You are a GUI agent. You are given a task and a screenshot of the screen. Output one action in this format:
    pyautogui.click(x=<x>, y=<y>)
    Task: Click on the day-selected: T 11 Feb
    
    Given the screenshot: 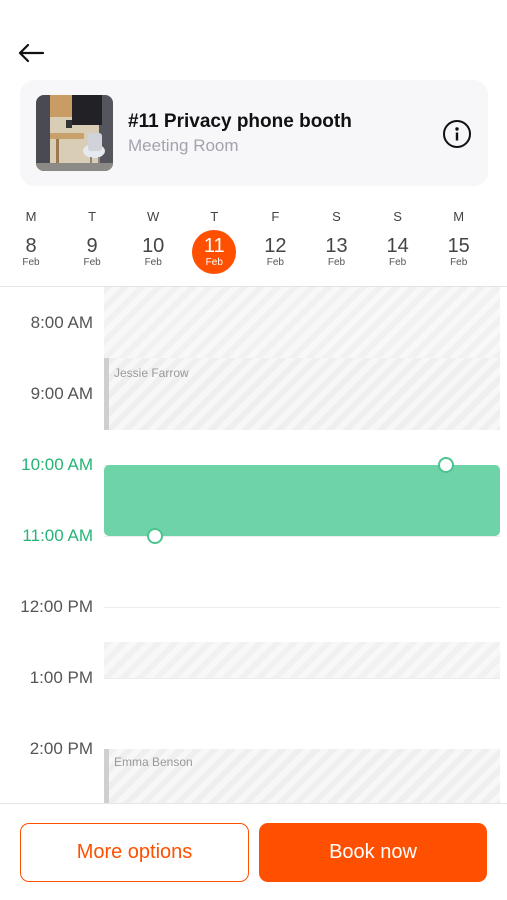 What is the action you would take?
    pyautogui.click(x=214, y=237)
    